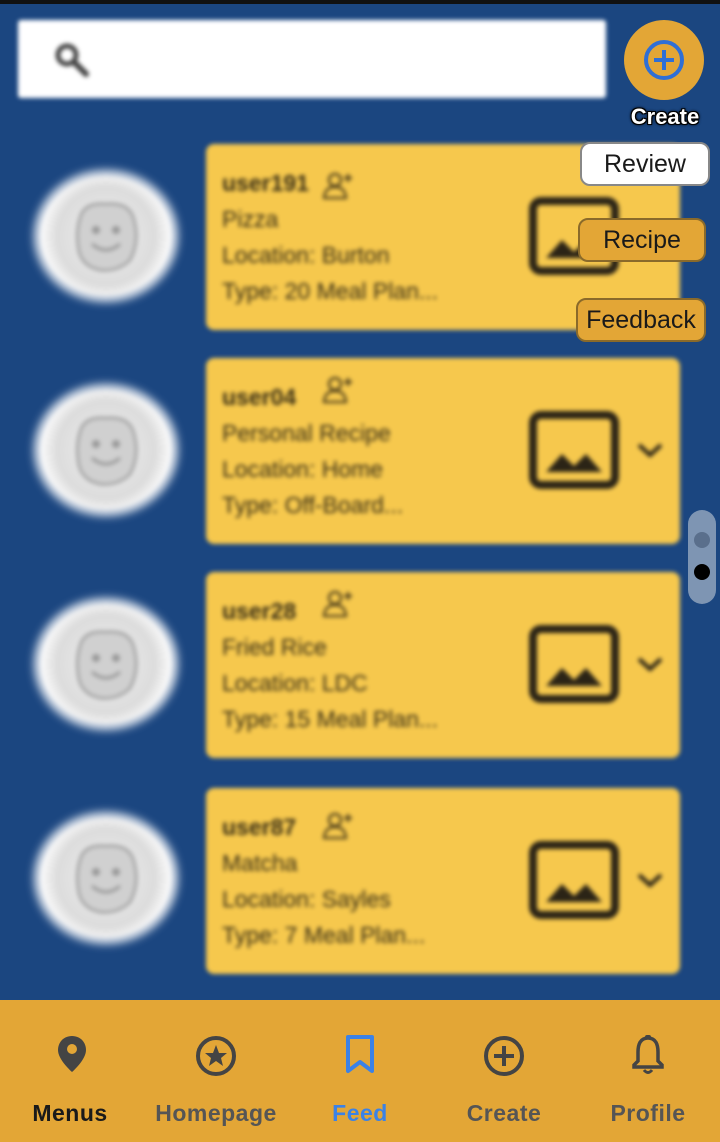 The height and width of the screenshot is (1142, 720). I want to click on post-location: Location: Home, so click(303, 469).